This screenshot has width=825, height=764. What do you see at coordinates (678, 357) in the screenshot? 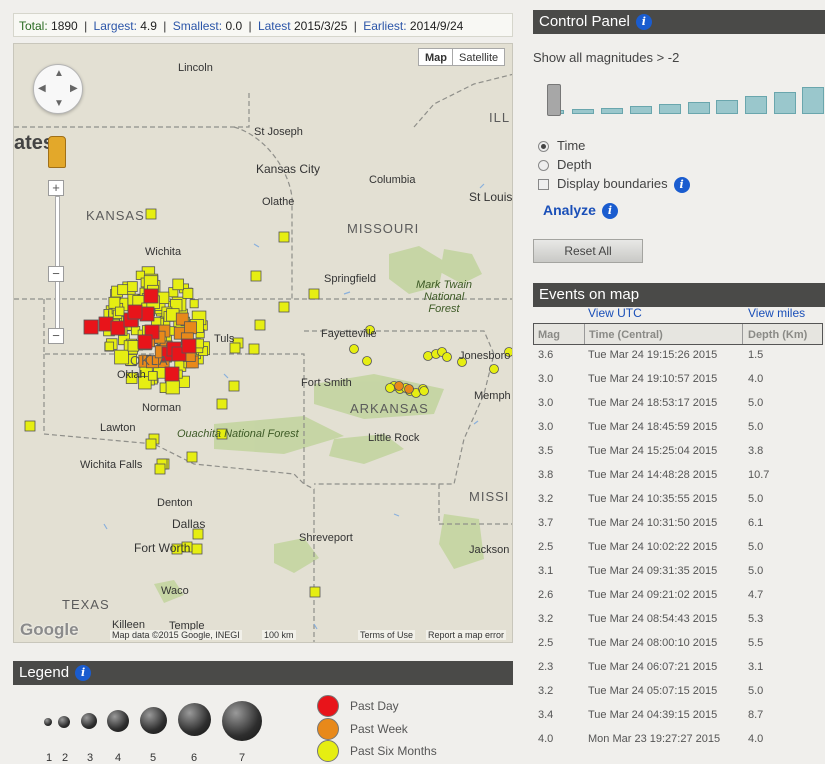
I see `table-row: 3.6 Tue Mar 24 19:15:26 2015 1.5` at bounding box center [678, 357].